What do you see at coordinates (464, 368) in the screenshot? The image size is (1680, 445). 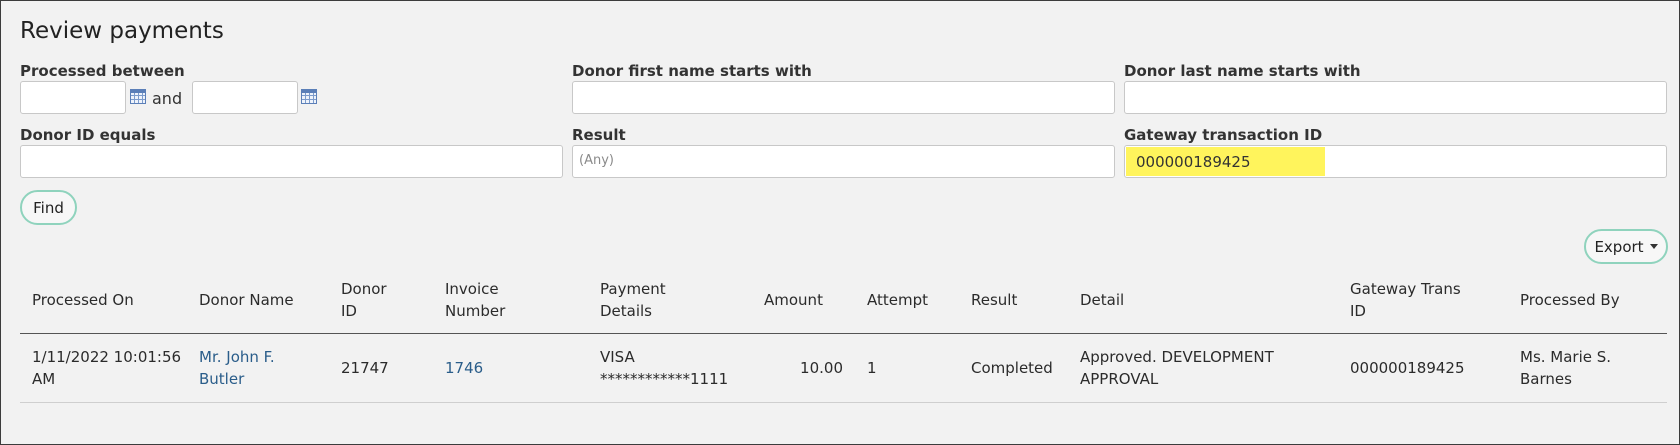 I see `invoice-link: 1746` at bounding box center [464, 368].